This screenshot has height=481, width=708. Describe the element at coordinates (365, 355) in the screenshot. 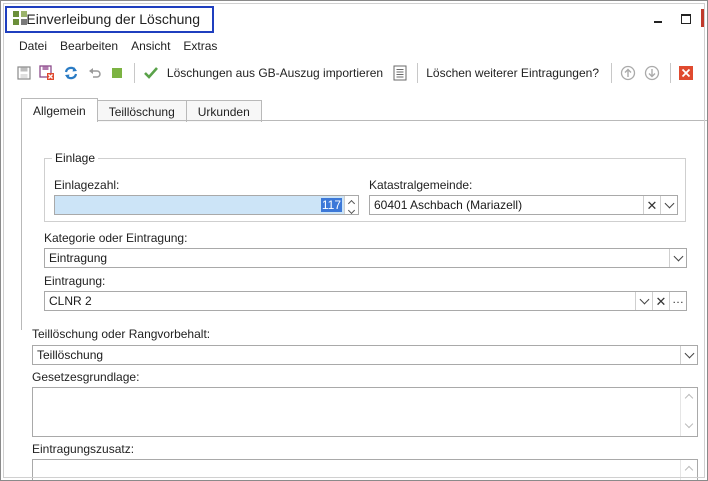

I see `teilloeschung-combo: Teillöschung` at that location.